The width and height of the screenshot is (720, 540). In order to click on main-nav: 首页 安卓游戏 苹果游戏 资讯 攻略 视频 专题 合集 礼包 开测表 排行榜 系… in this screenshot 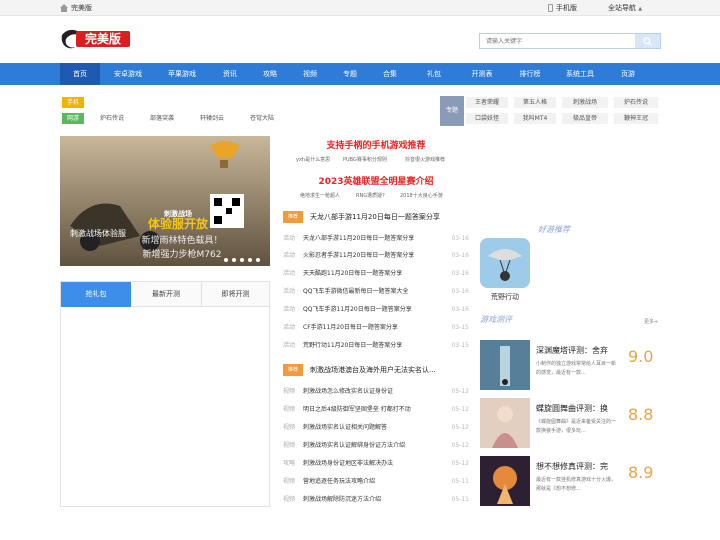, I will do `click(360, 74)`.